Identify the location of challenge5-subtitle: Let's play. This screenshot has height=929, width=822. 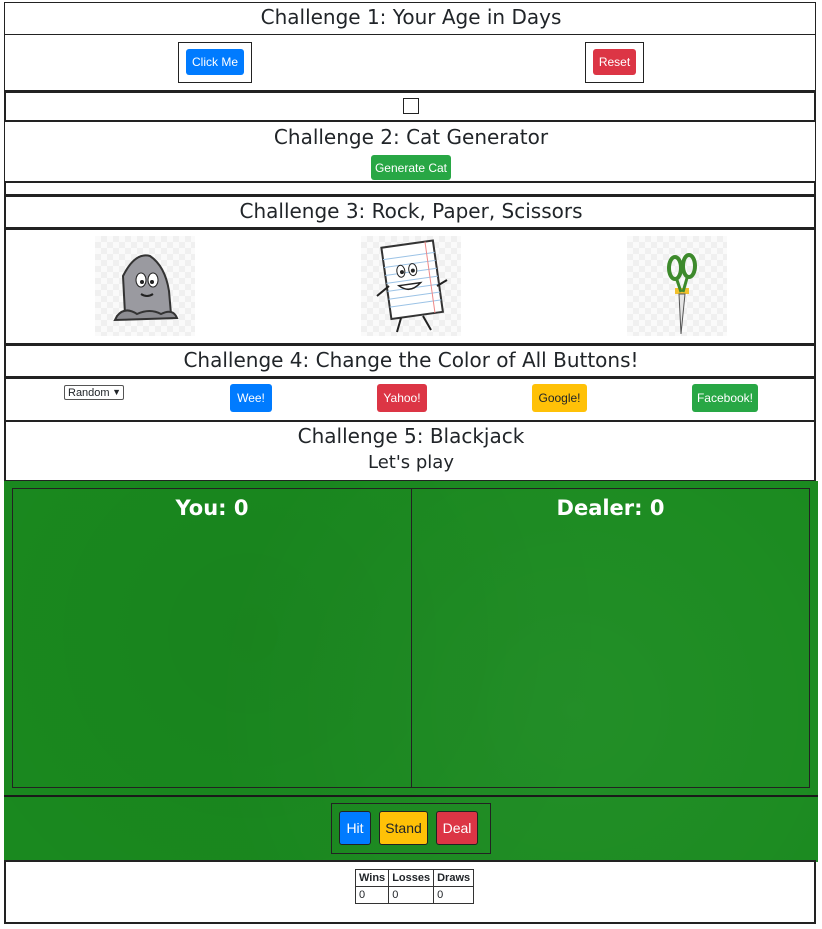
(410, 462).